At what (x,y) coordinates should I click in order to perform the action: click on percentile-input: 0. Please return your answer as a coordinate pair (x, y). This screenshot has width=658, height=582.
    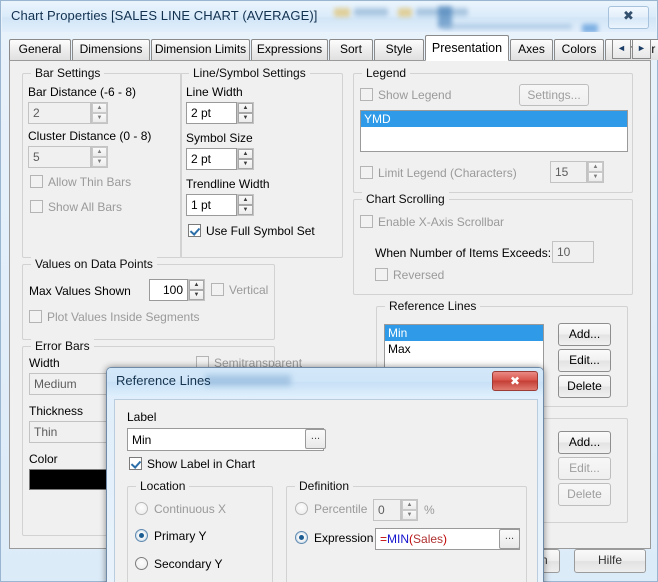
    Looking at the image, I should click on (387, 510).